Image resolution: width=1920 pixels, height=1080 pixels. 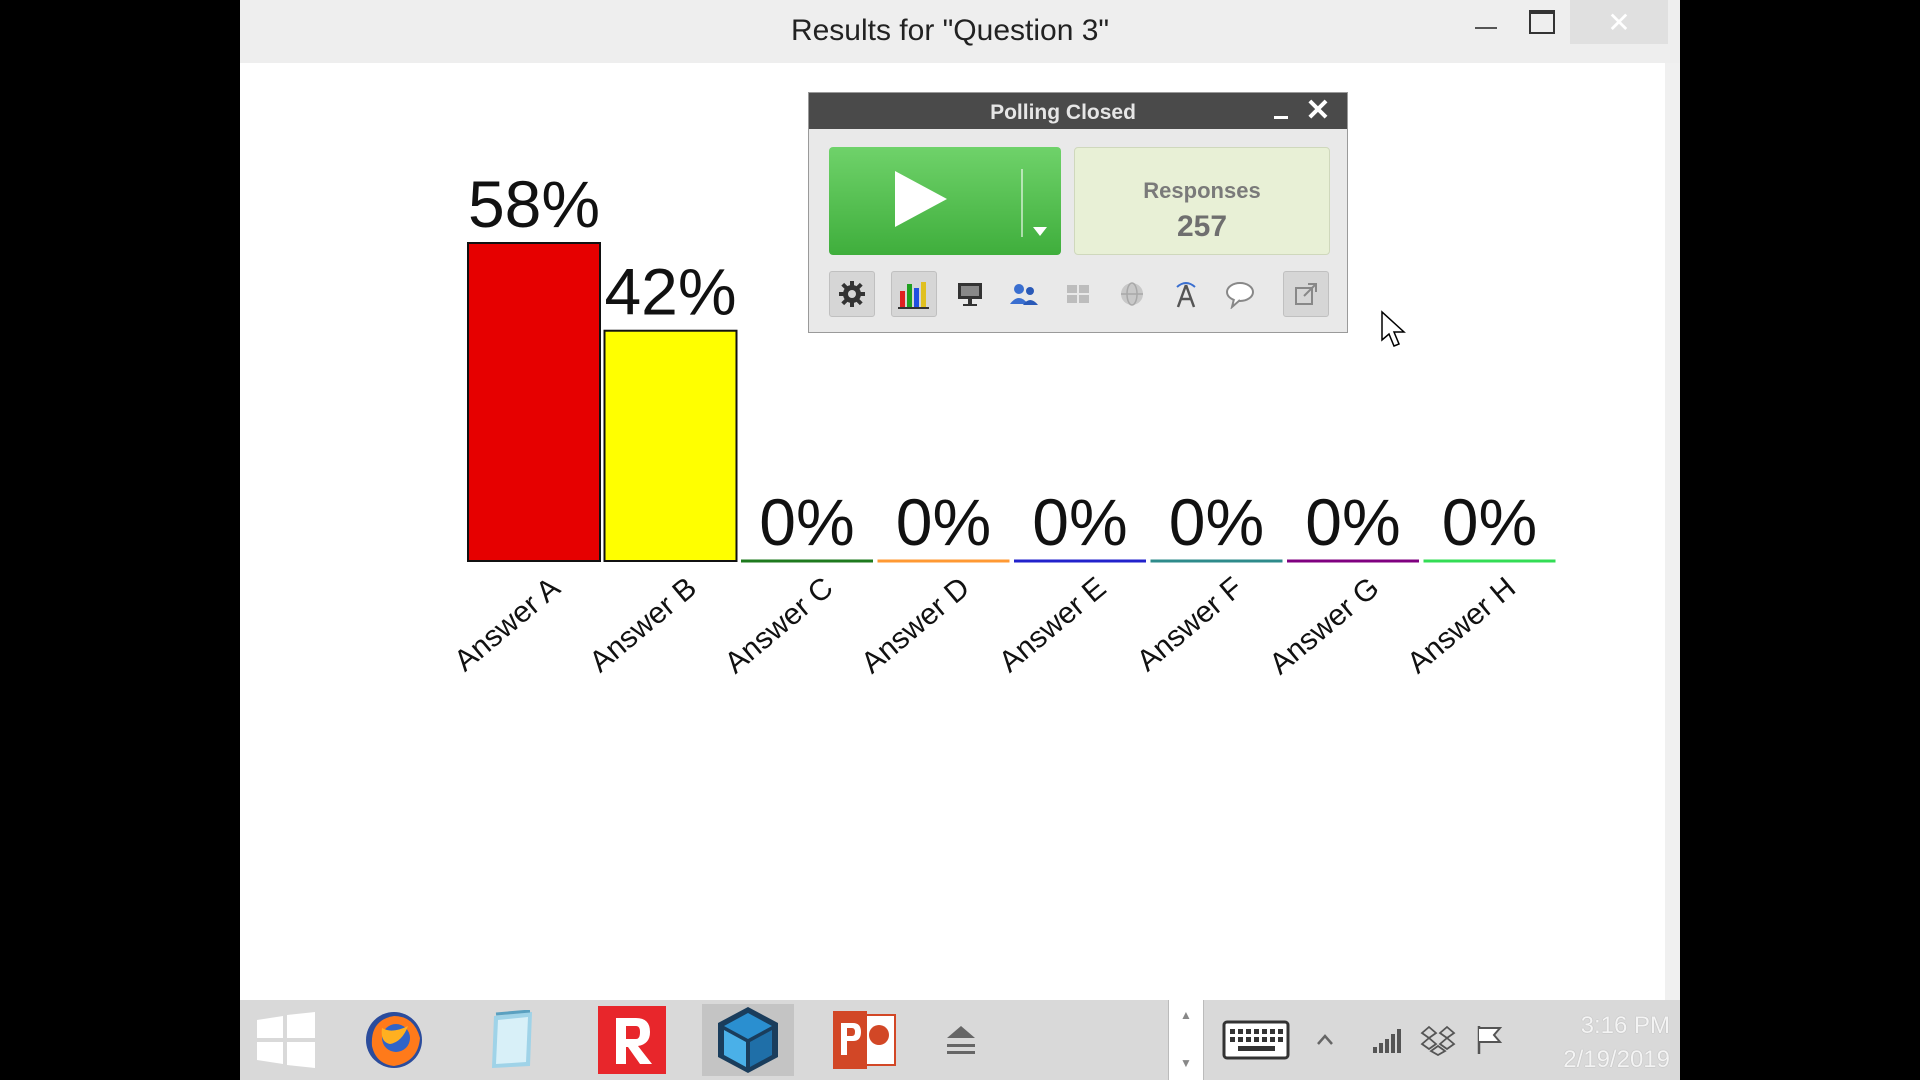 I want to click on taskbar-scroll-arrows: ▲ ▼, so click(x=1186, y=1040).